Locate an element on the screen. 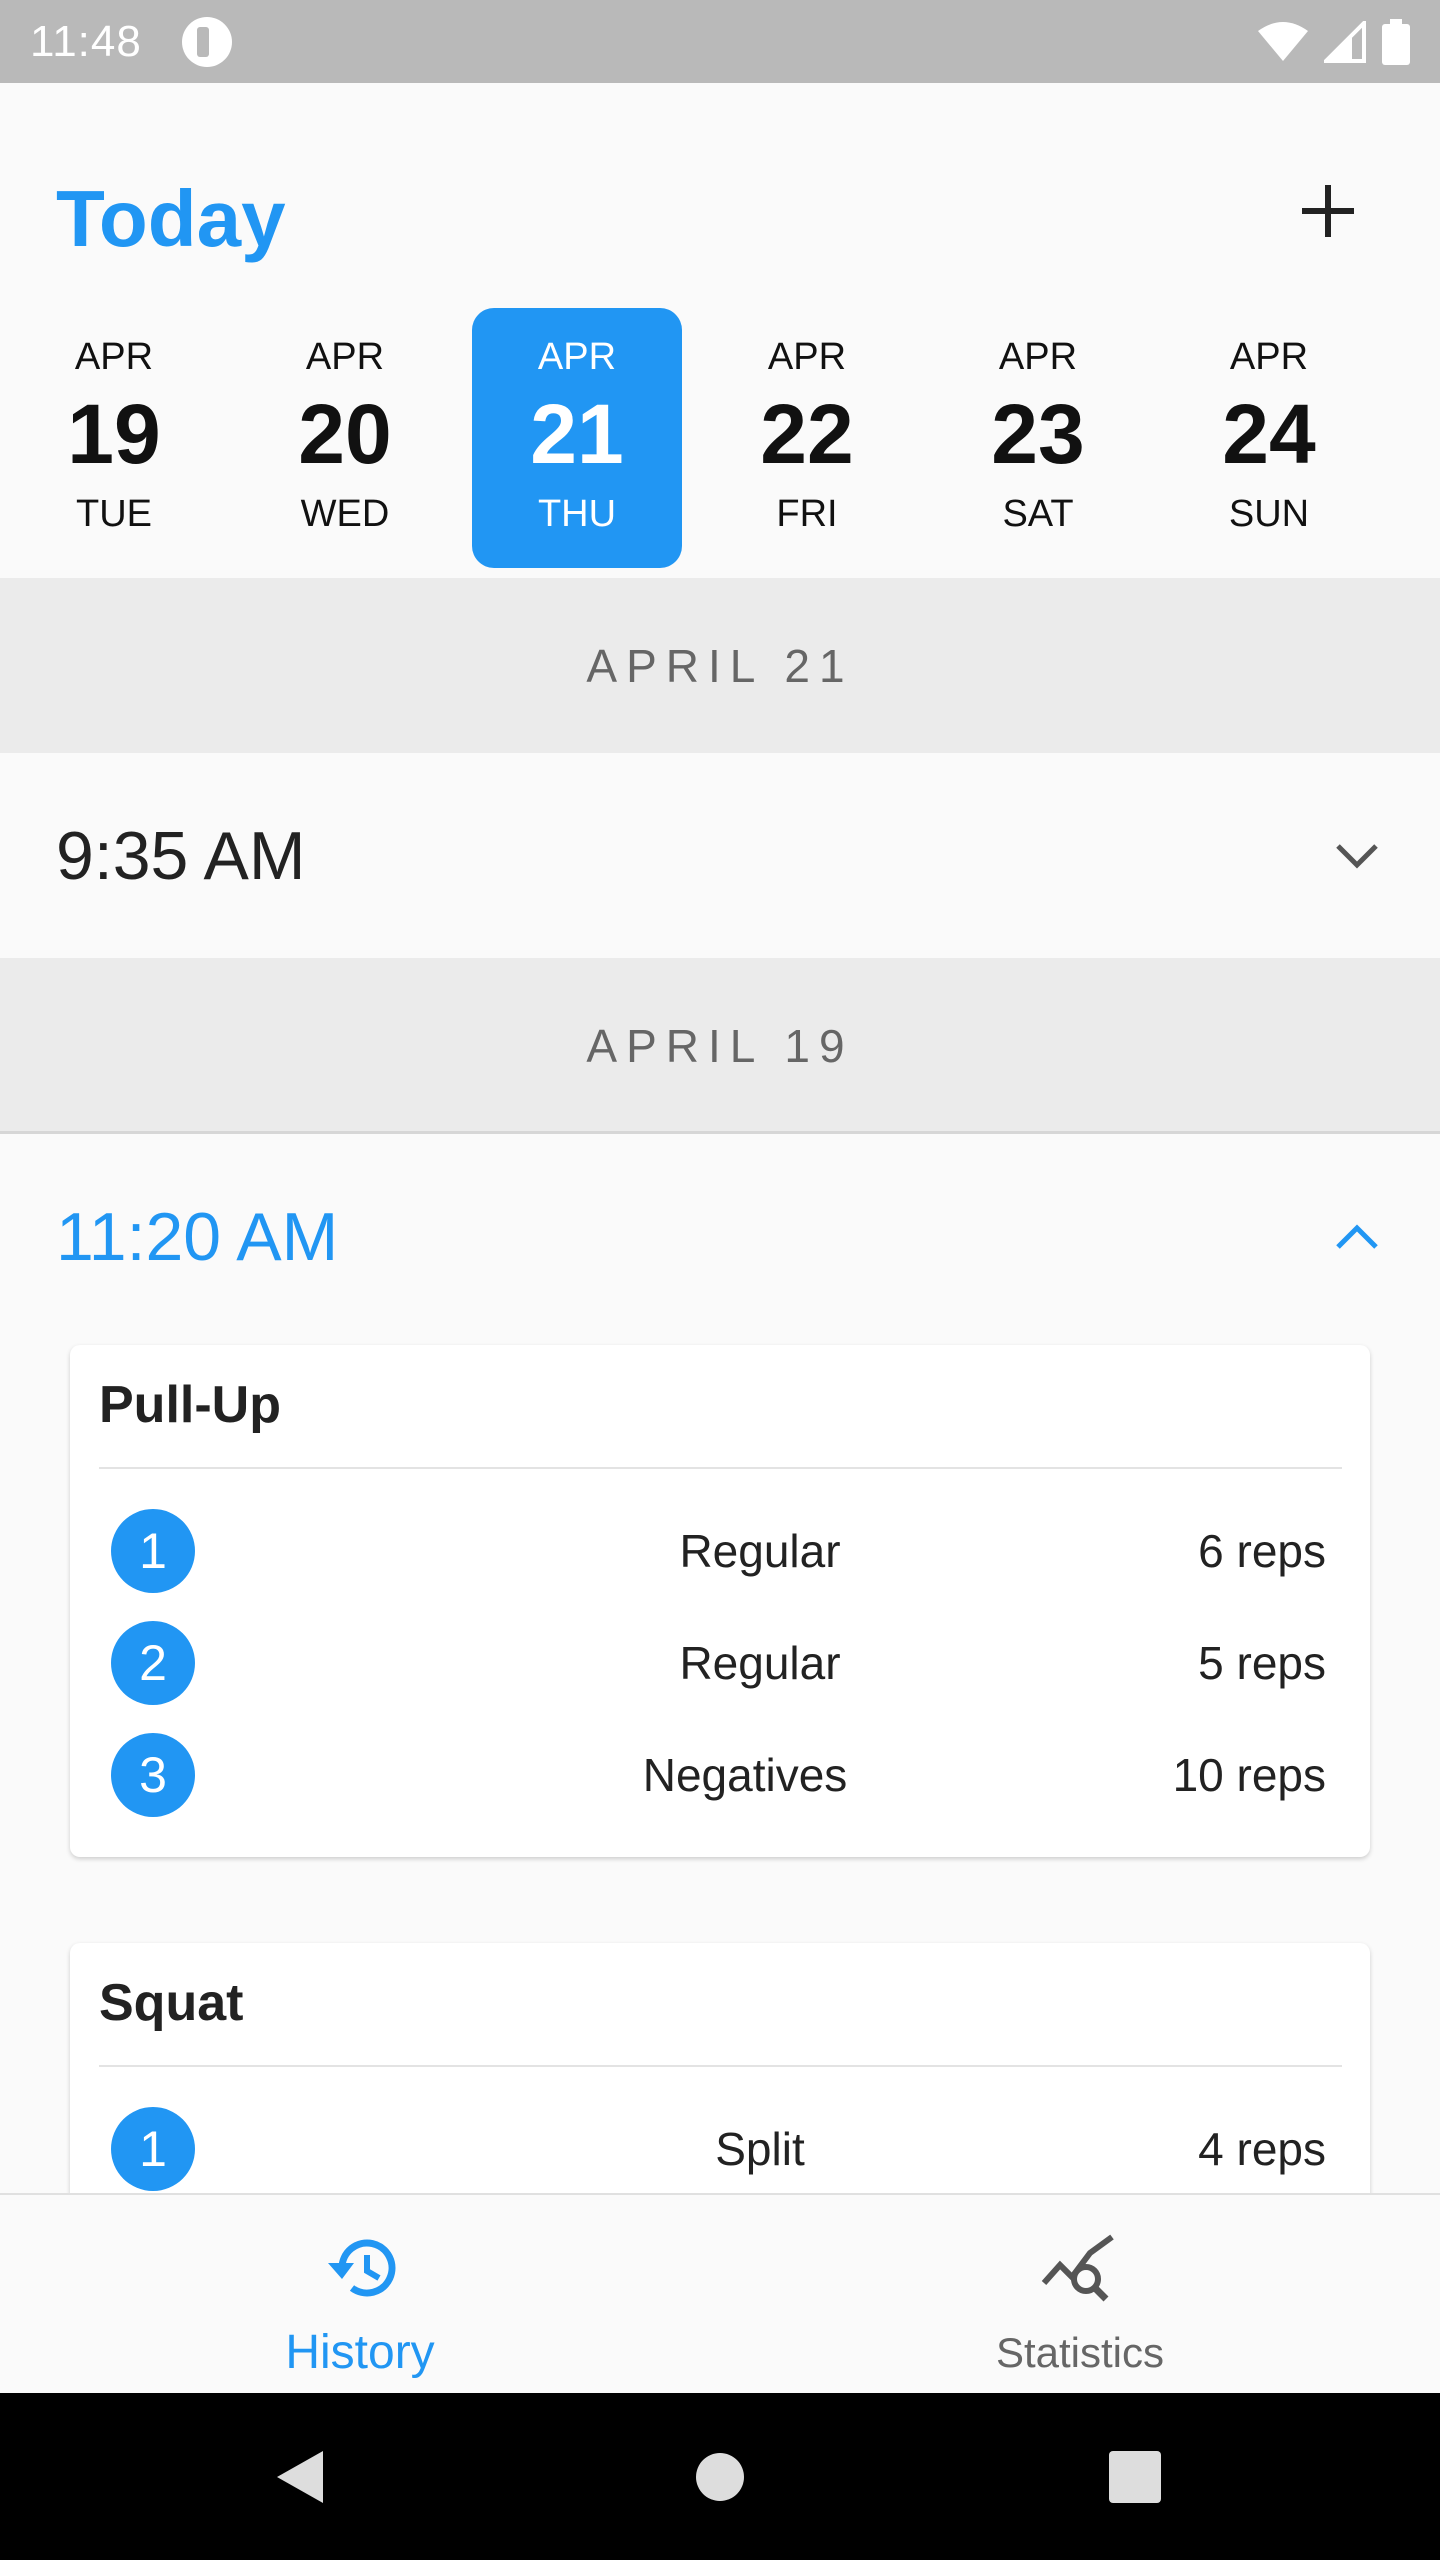  date-day: 24 is located at coordinates (1269, 434).